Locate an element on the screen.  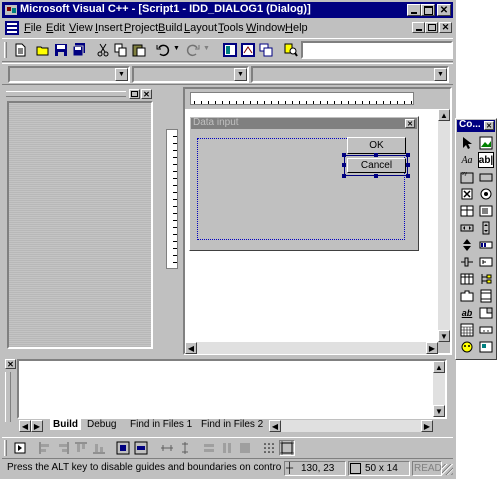
menu-project: Project is located at coordinates (141, 28).